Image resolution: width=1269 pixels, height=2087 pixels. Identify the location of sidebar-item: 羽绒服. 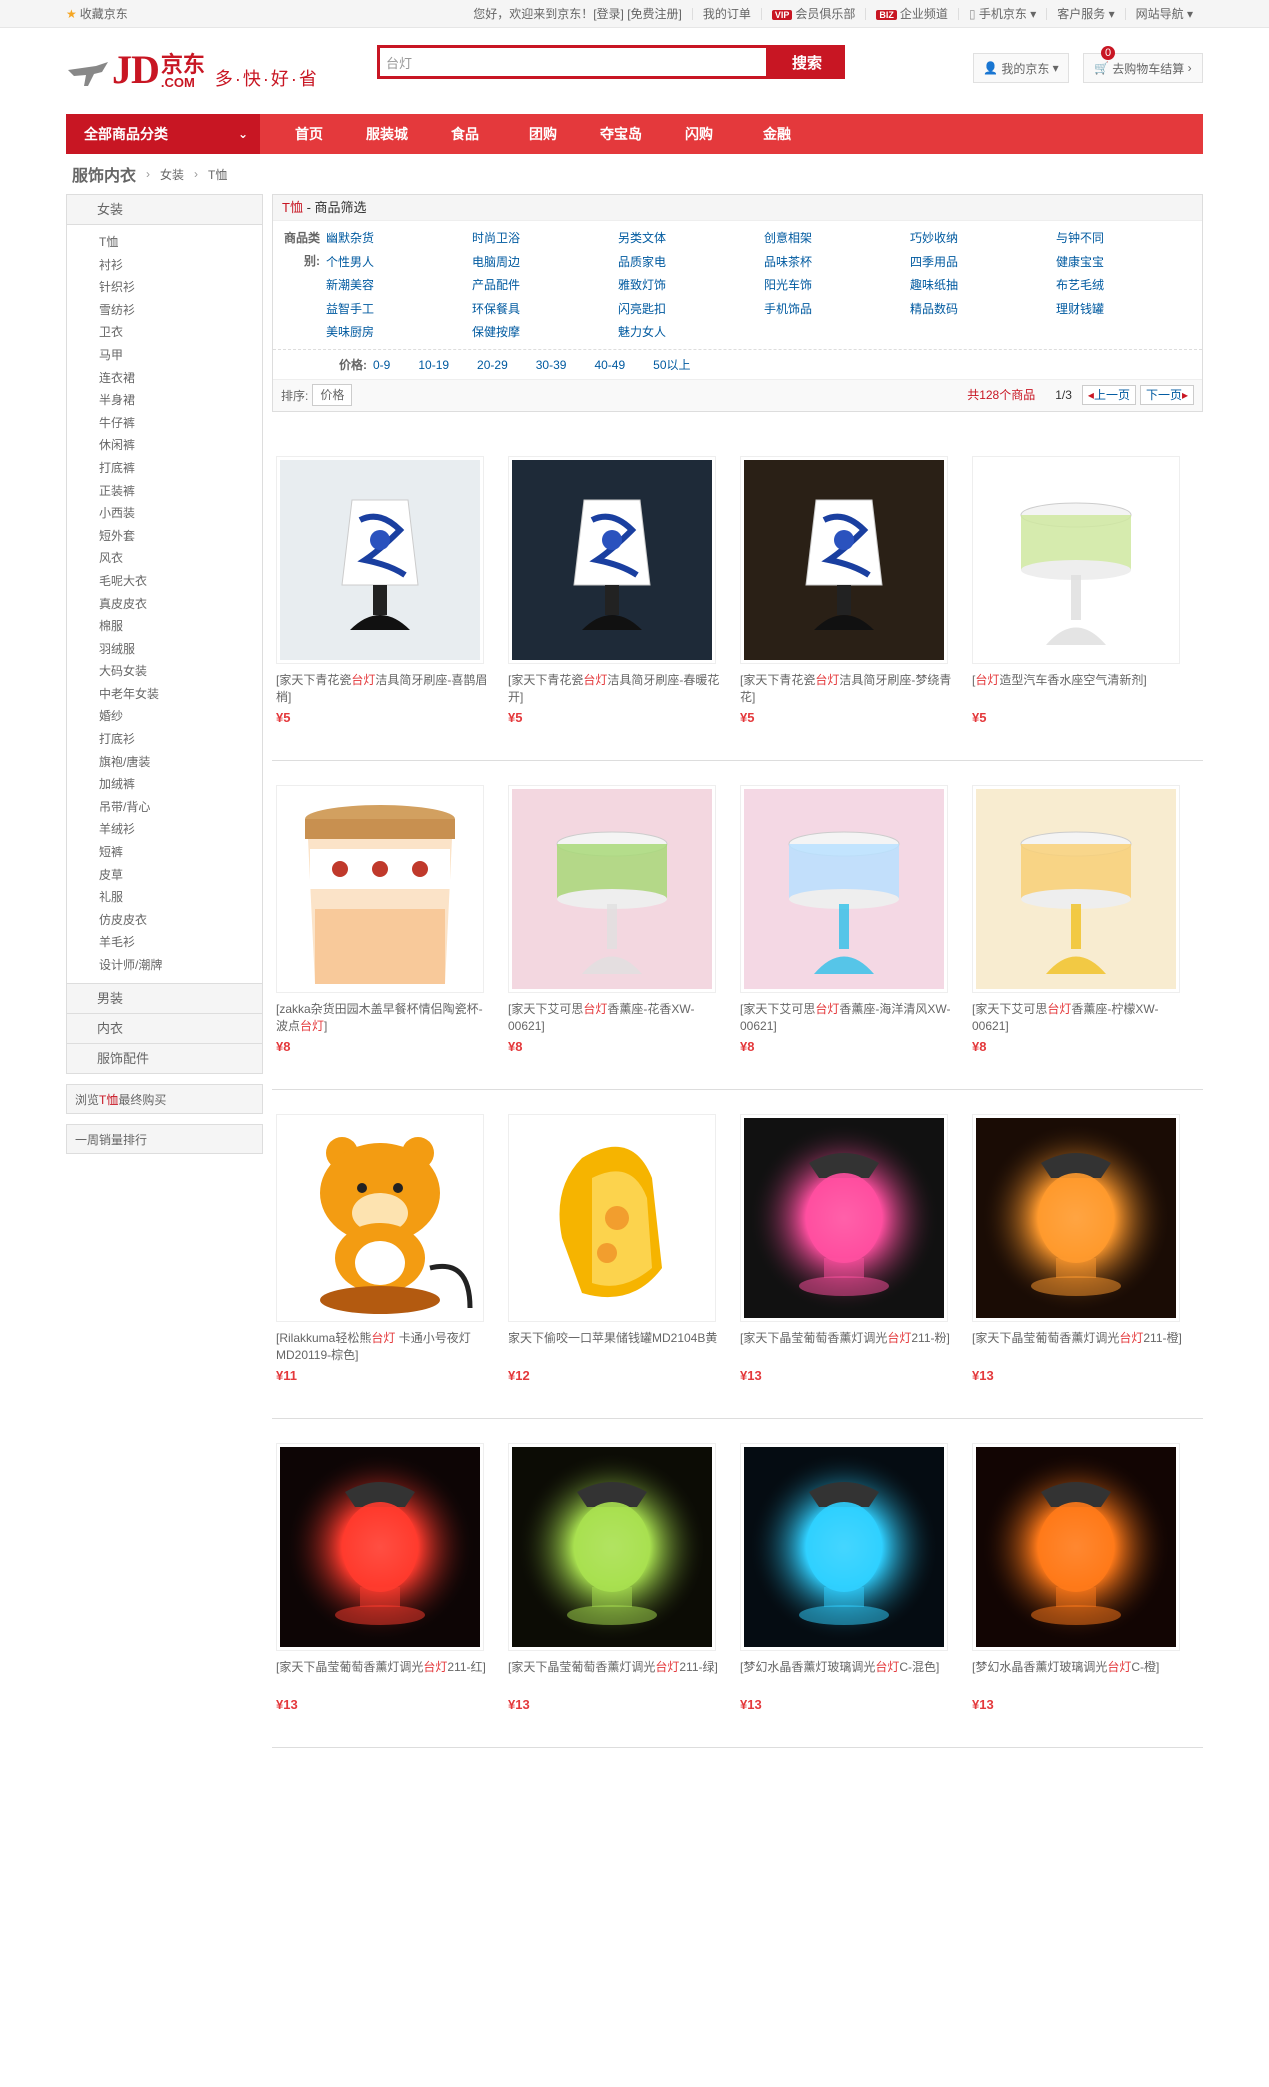
(180, 649).